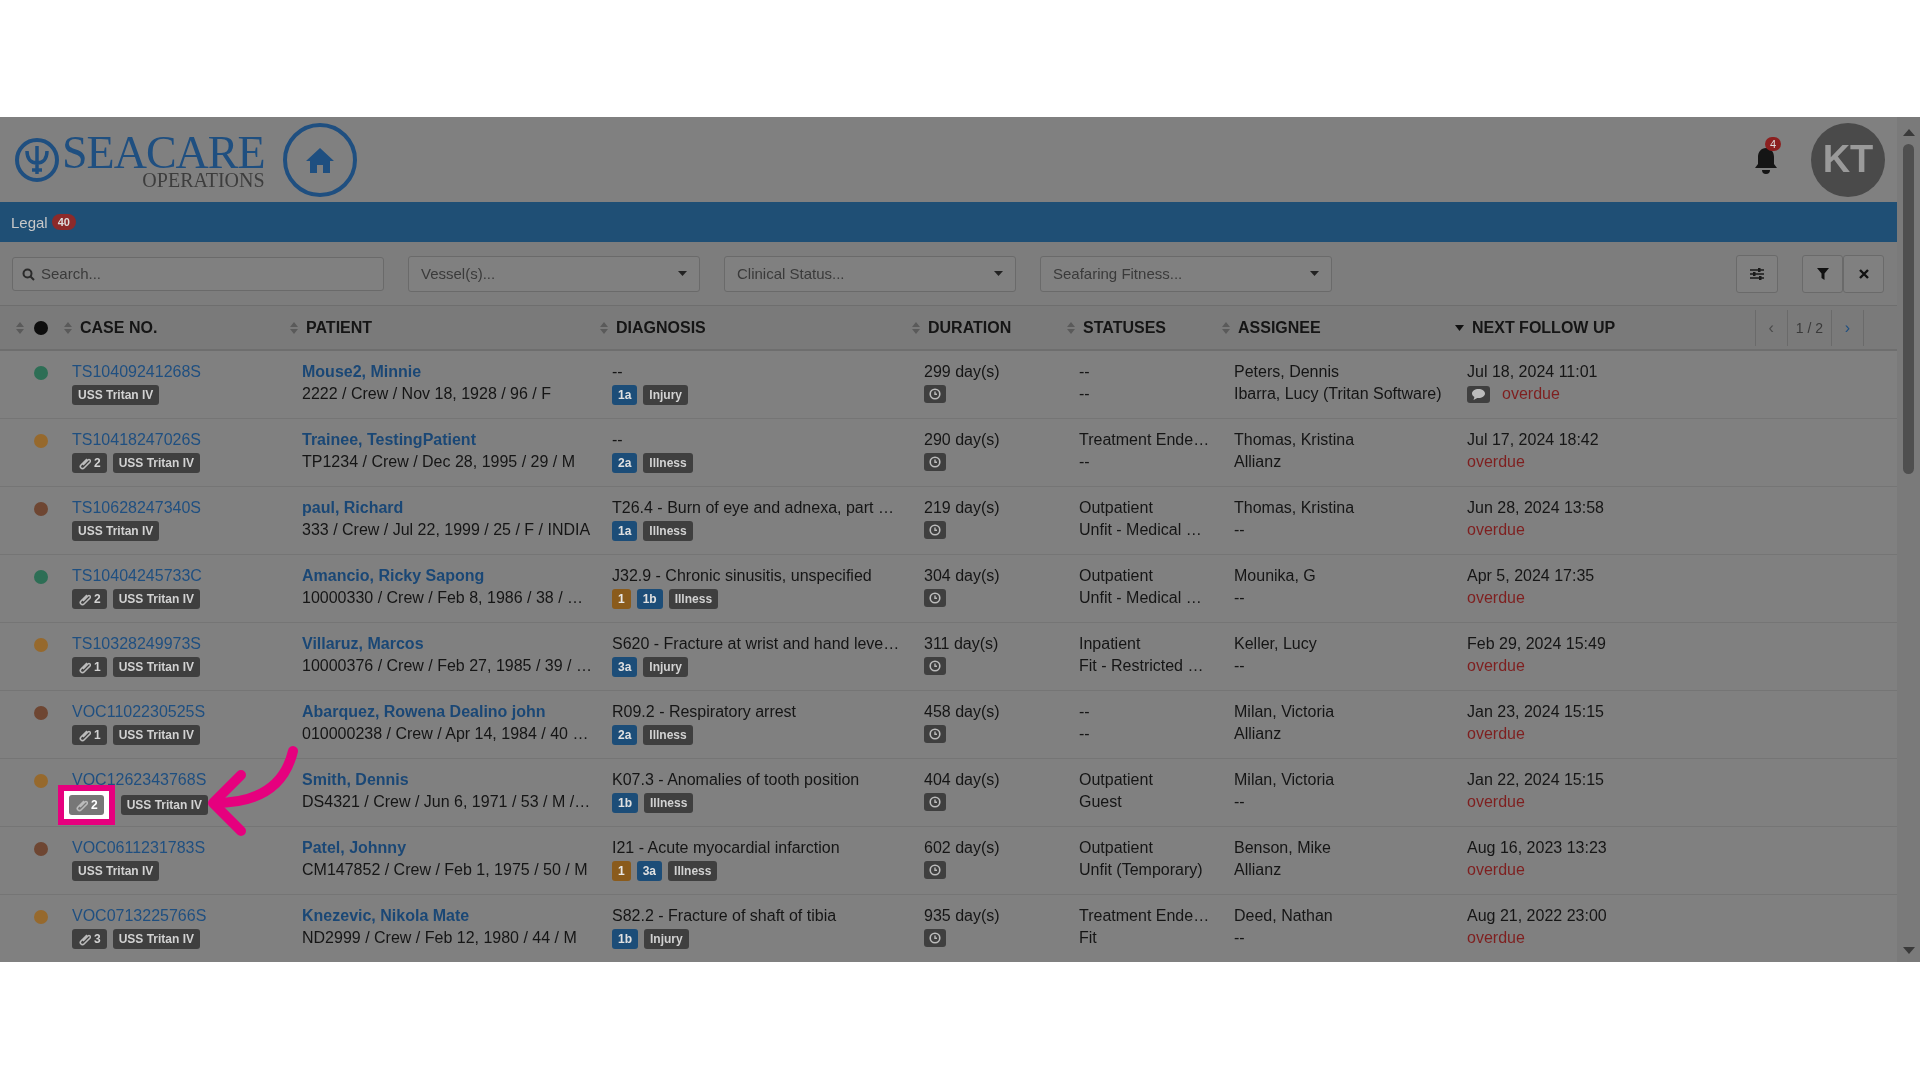 The height and width of the screenshot is (1080, 1920). I want to click on scrollbar, so click(1908, 539).